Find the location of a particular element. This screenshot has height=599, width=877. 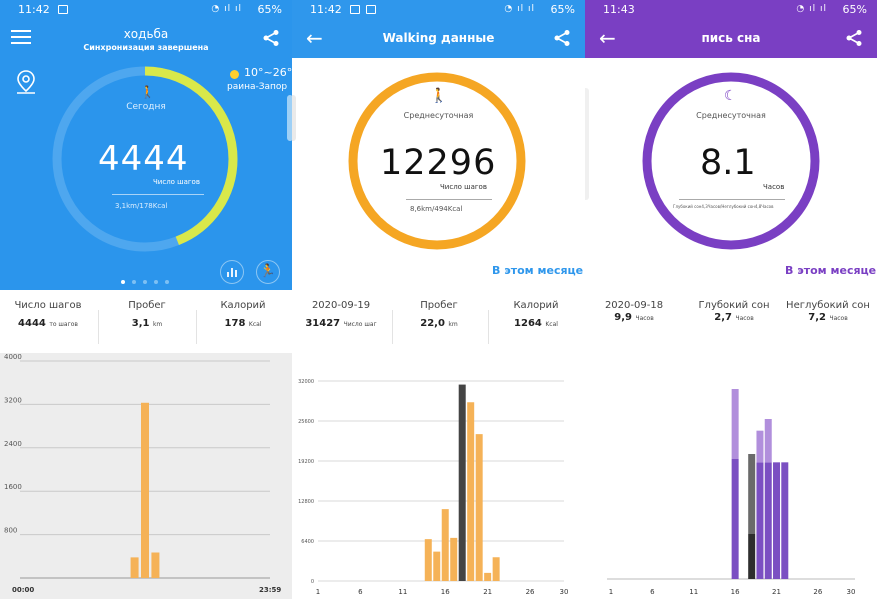

y-tick-label: 0 is located at coordinates (312, 582).